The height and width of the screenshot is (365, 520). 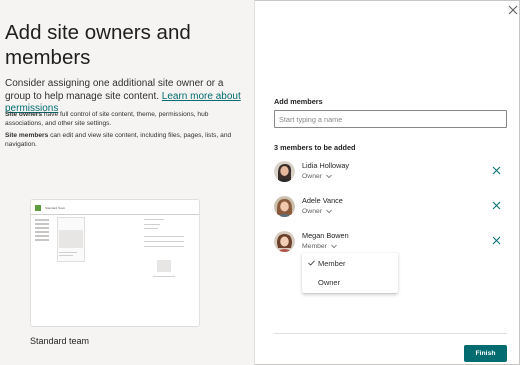 What do you see at coordinates (322, 200) in the screenshot?
I see `member-name: Adele Vance` at bounding box center [322, 200].